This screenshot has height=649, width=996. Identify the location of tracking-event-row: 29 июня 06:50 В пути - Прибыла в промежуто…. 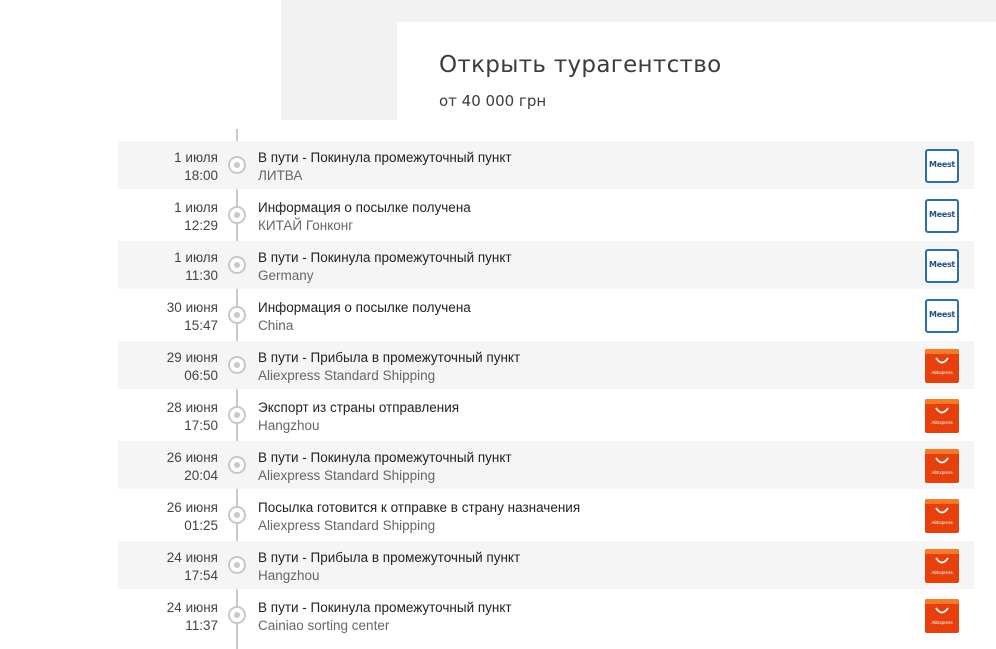
(546, 365).